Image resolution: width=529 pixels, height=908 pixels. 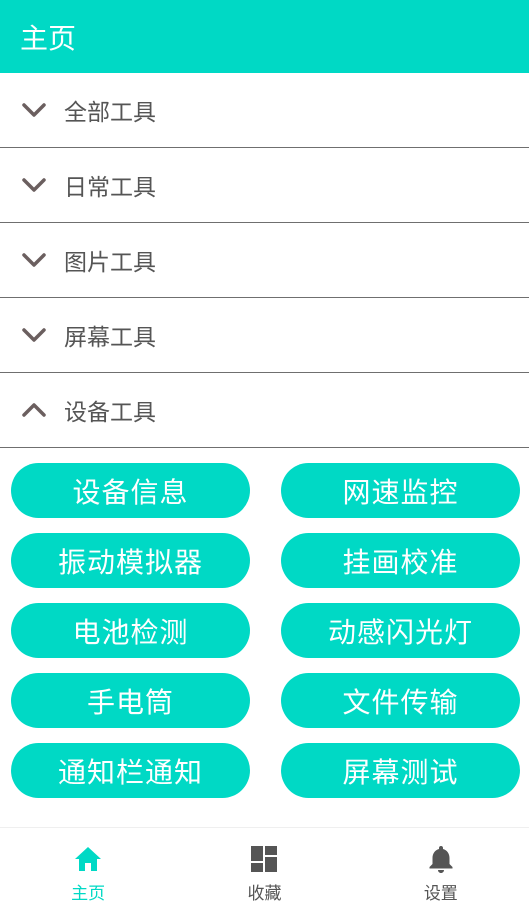 What do you see at coordinates (400, 700) in the screenshot?
I see `file-transfer-button: 文件传输` at bounding box center [400, 700].